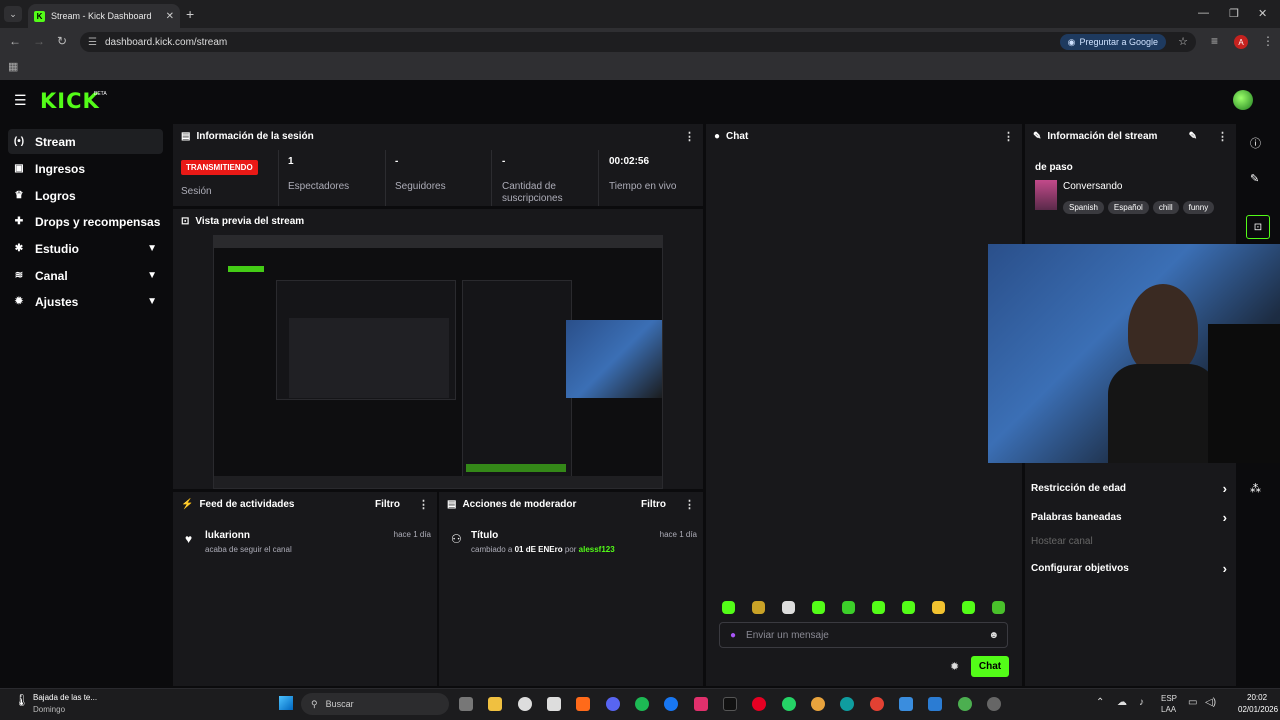 This screenshot has width=1280, height=720. What do you see at coordinates (1262, 13) in the screenshot?
I see `close-window-icon: ✕` at bounding box center [1262, 13].